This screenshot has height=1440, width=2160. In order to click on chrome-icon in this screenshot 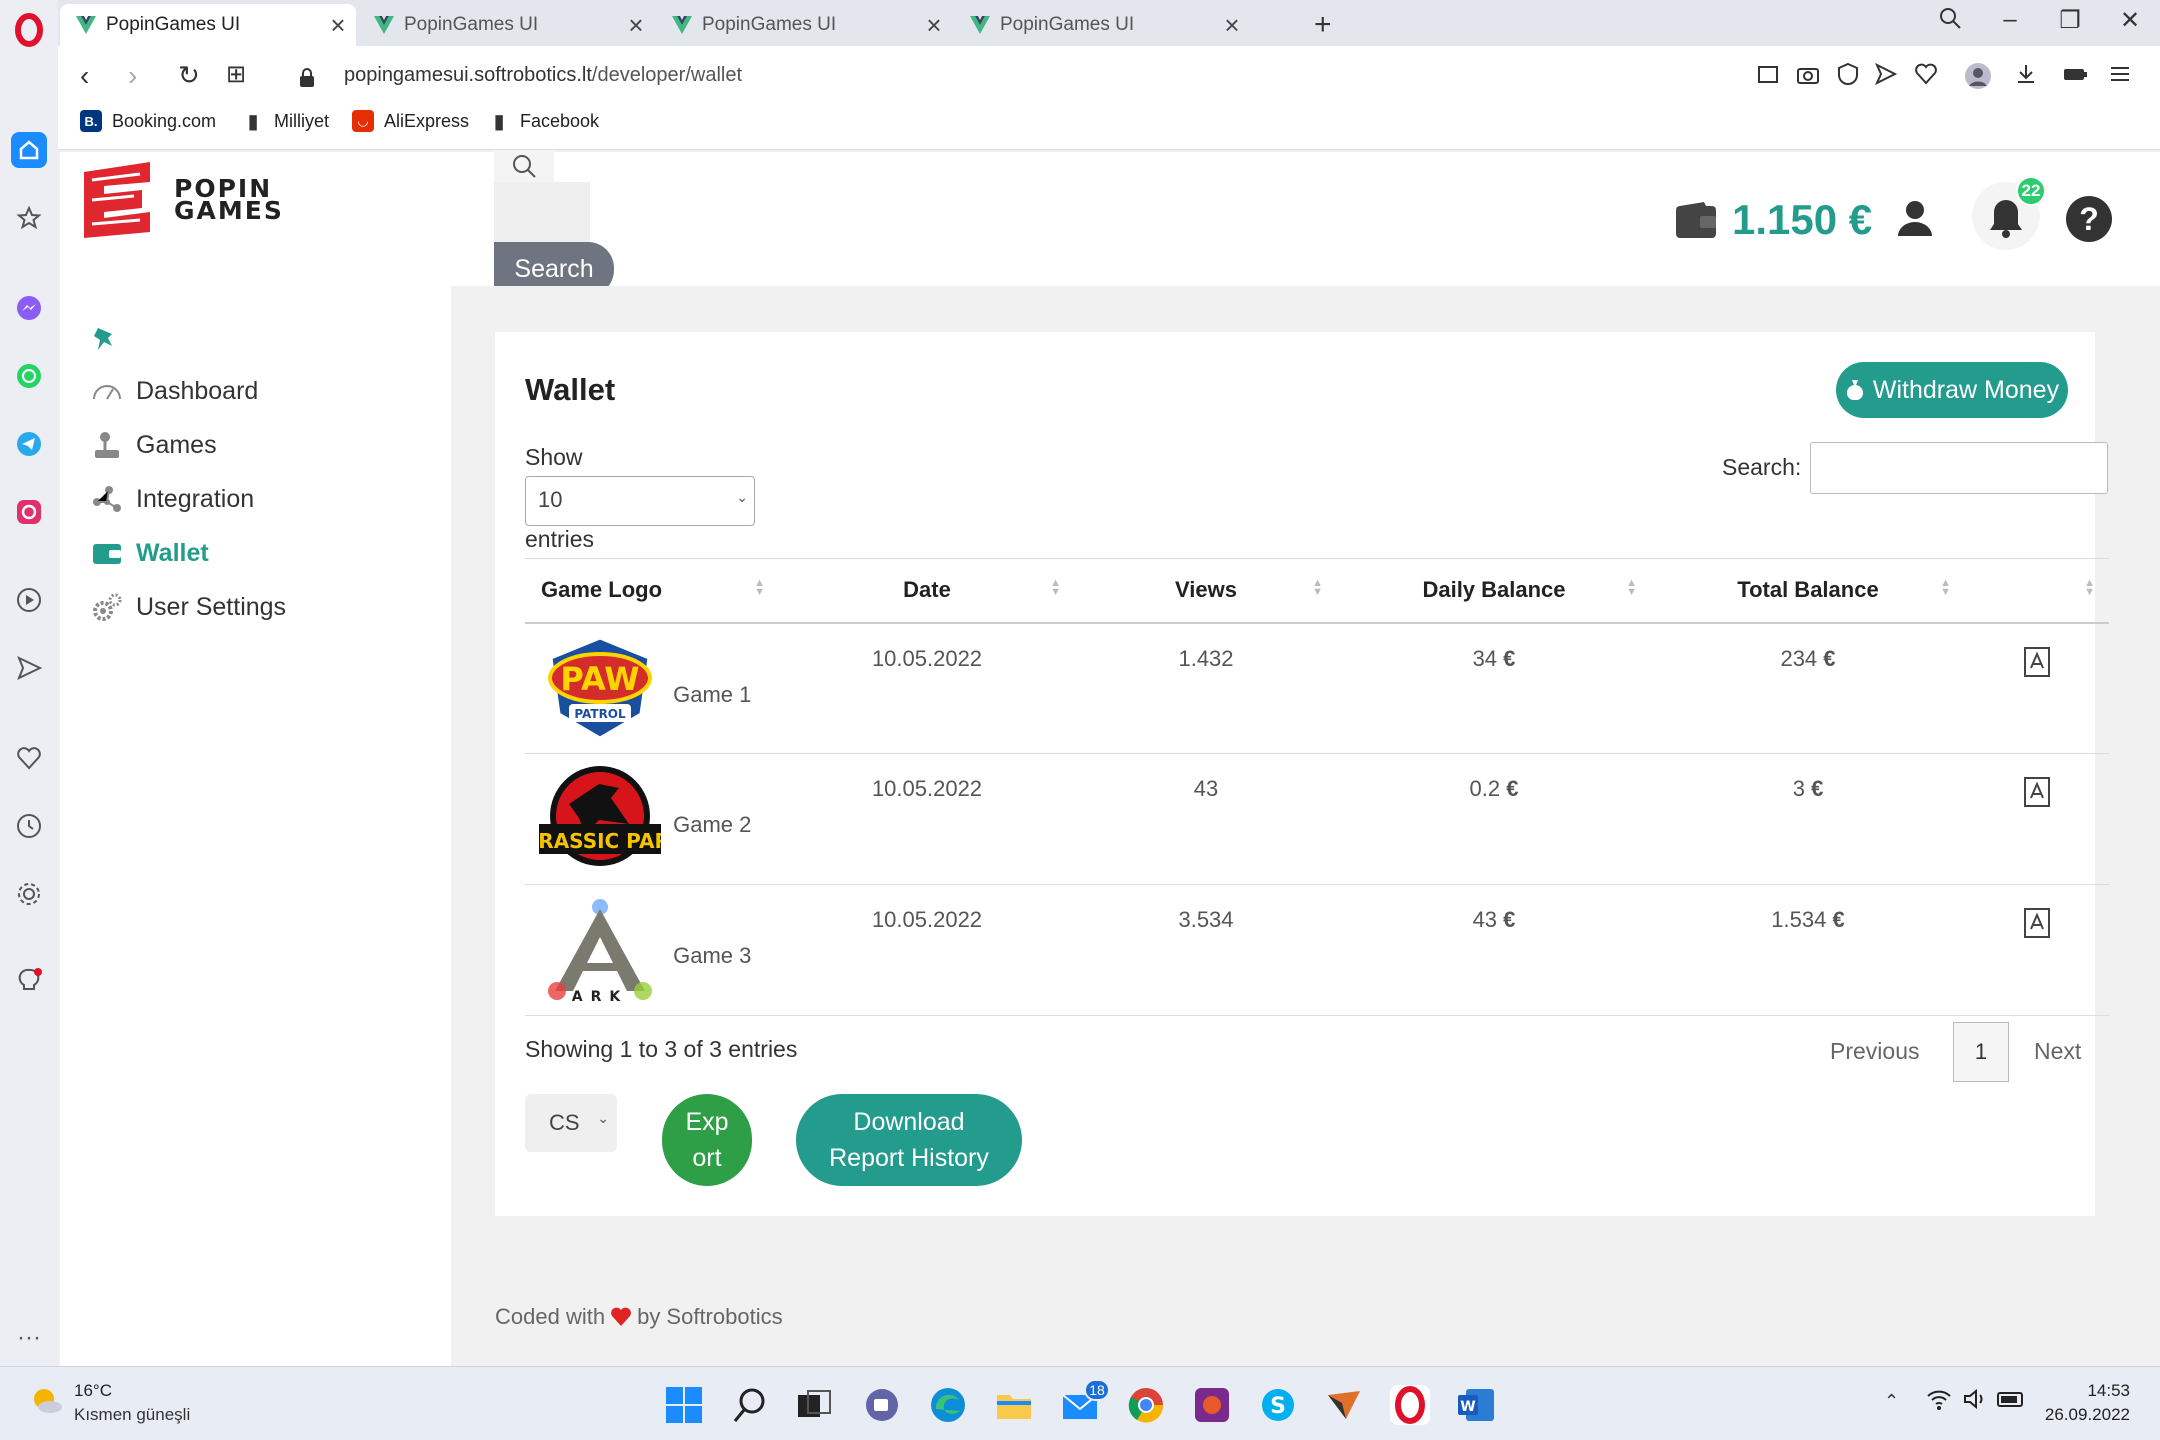, I will do `click(1146, 1405)`.